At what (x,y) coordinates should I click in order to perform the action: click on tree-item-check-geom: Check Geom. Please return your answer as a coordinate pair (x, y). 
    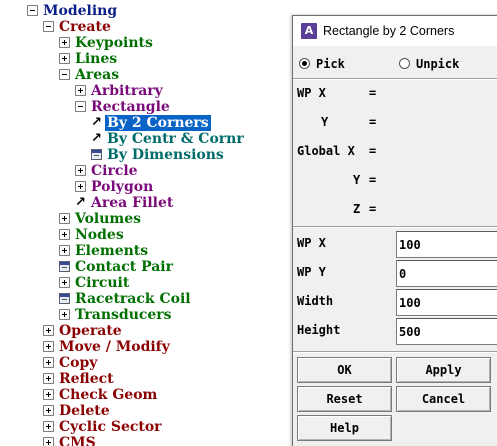
    Looking at the image, I should click on (150, 395).